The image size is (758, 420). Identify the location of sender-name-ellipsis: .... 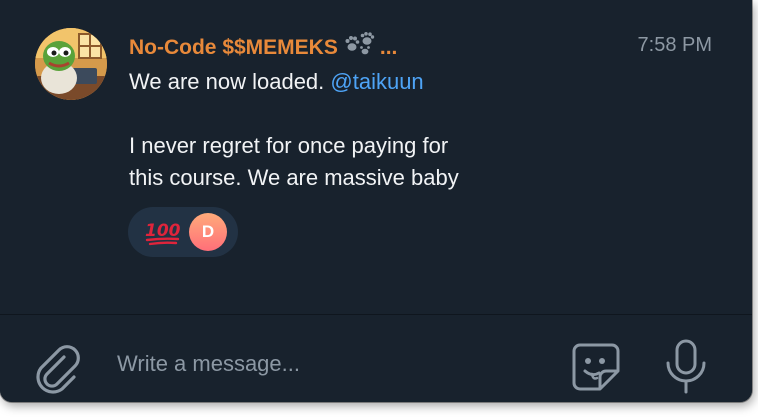
(388, 47).